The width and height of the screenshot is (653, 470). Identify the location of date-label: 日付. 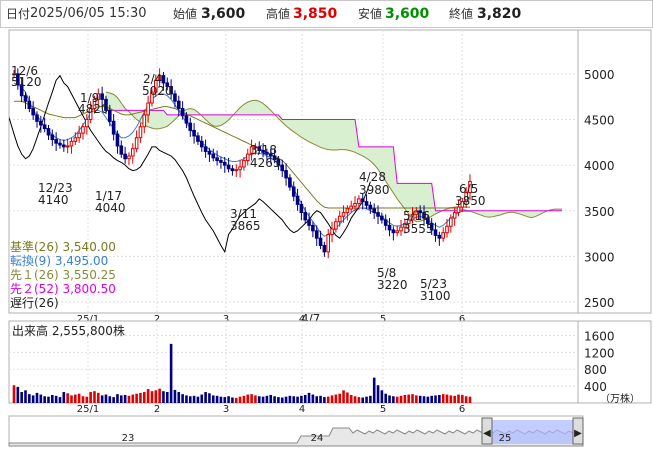
(18, 14).